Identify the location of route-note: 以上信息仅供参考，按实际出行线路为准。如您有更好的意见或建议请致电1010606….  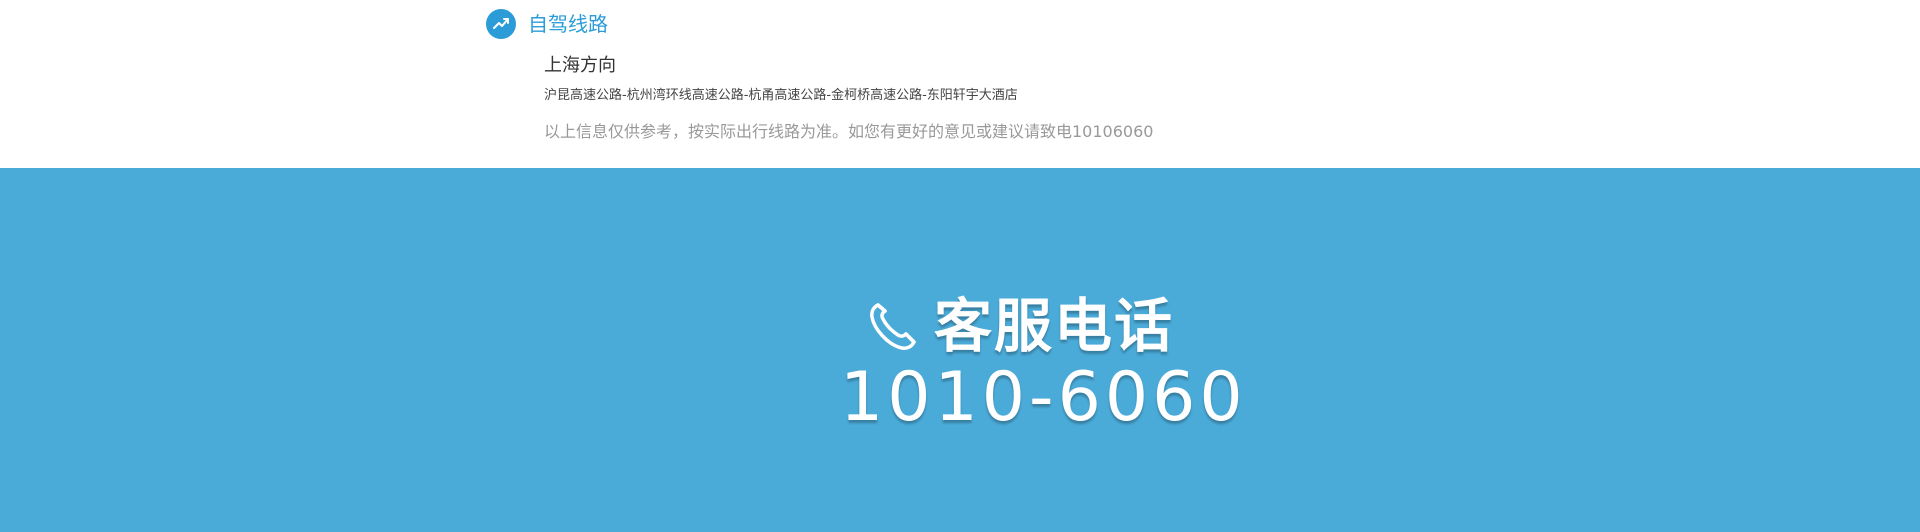
(849, 131).